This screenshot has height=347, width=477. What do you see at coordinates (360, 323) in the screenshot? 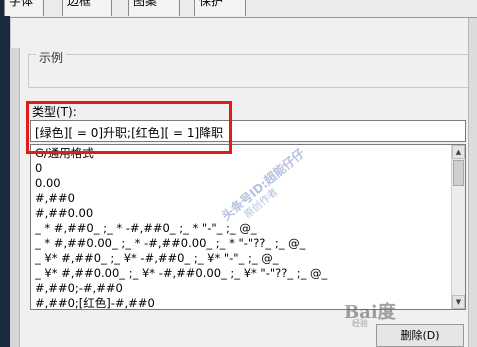
I see `baidu-logo-sub: 经验` at bounding box center [360, 323].